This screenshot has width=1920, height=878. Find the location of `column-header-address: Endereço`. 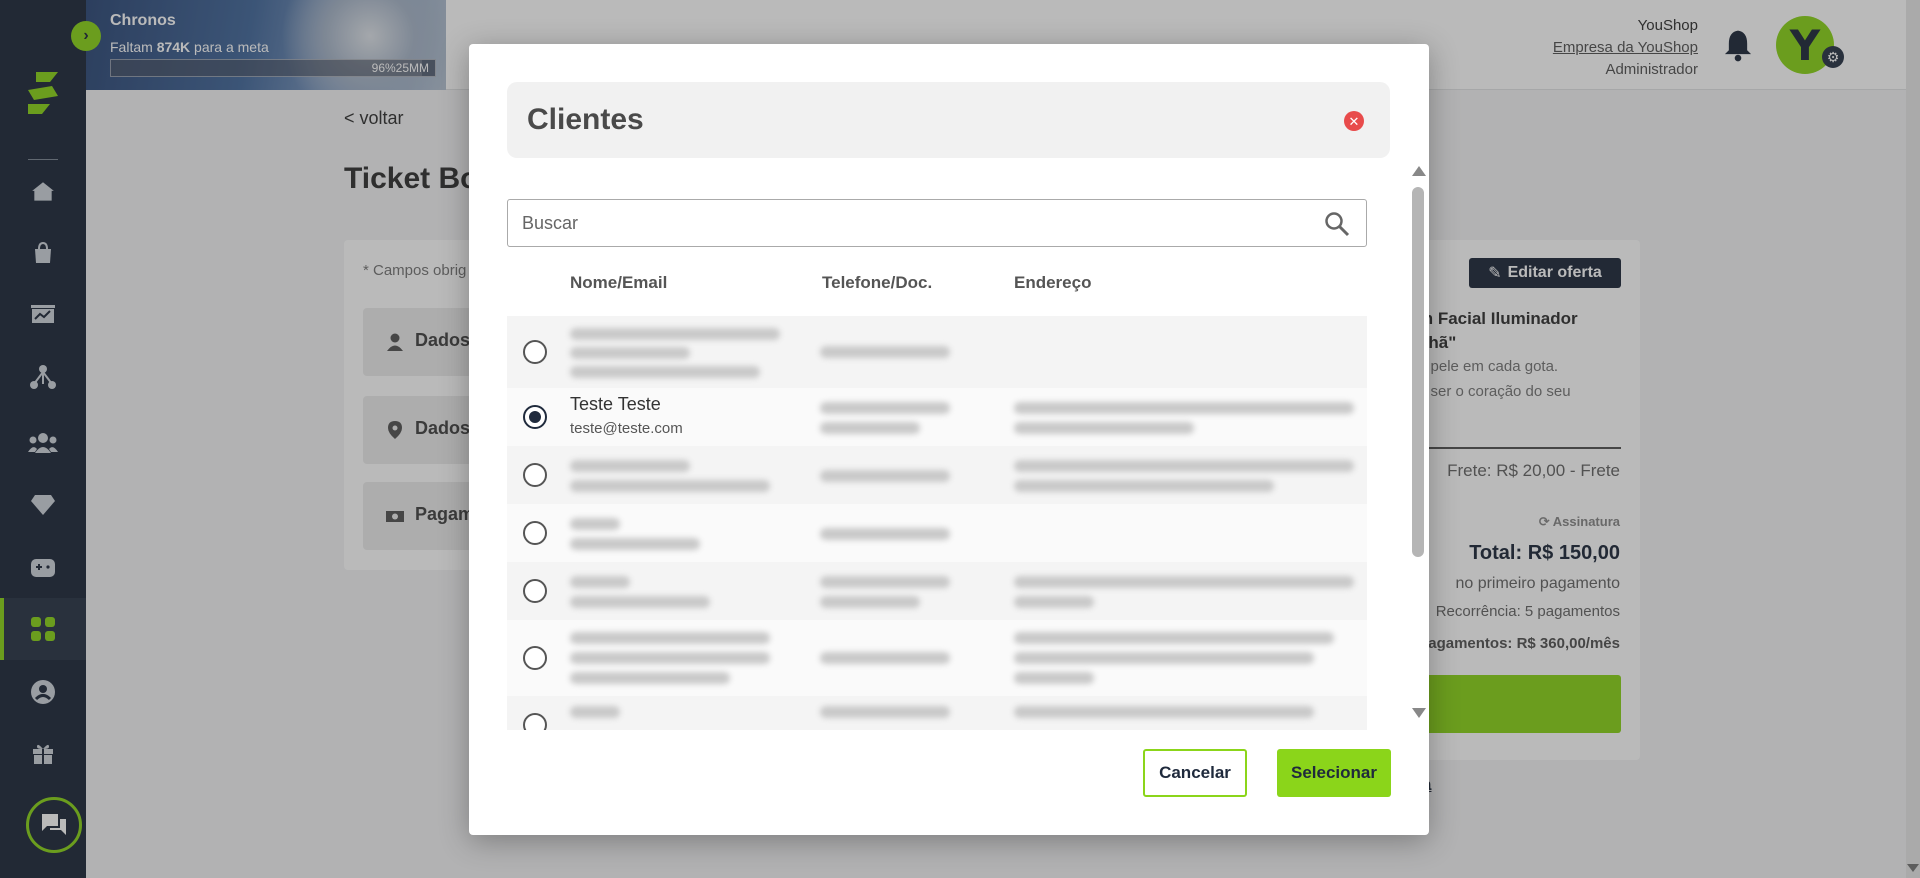

column-header-address: Endereço is located at coordinates (1052, 283).